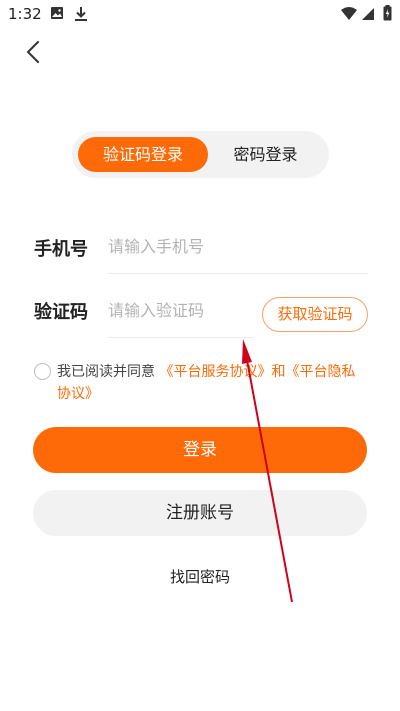  Describe the element at coordinates (278, 372) in the screenshot. I see `agreement-joiner: 和` at that location.